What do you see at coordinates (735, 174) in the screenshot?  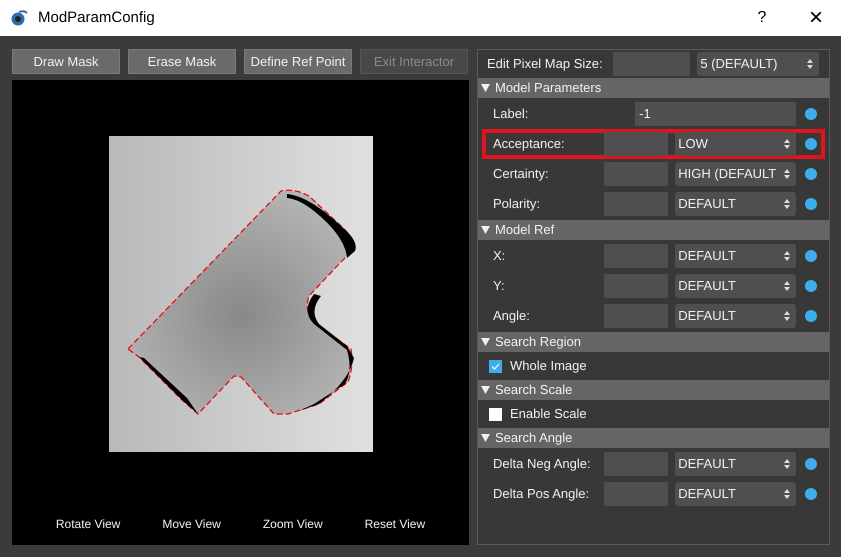 I see `dropdown: HIGH (DEFAULT` at bounding box center [735, 174].